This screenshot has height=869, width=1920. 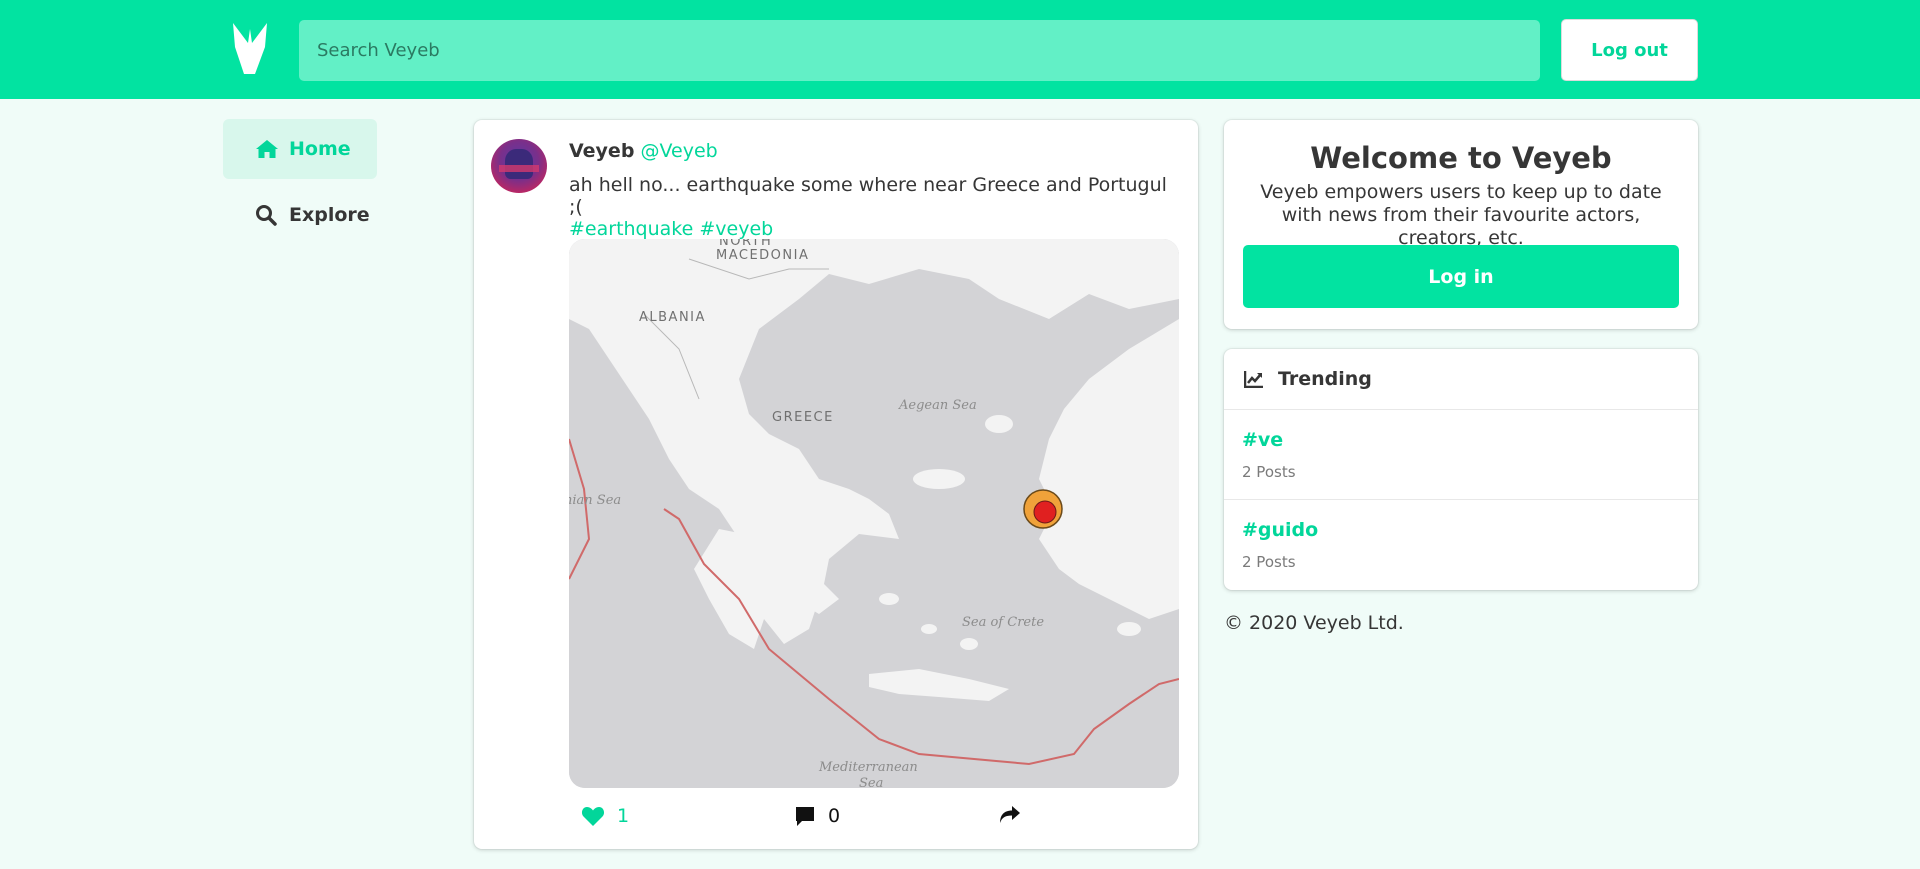 I want to click on top-navbar: Log out, so click(x=960, y=49).